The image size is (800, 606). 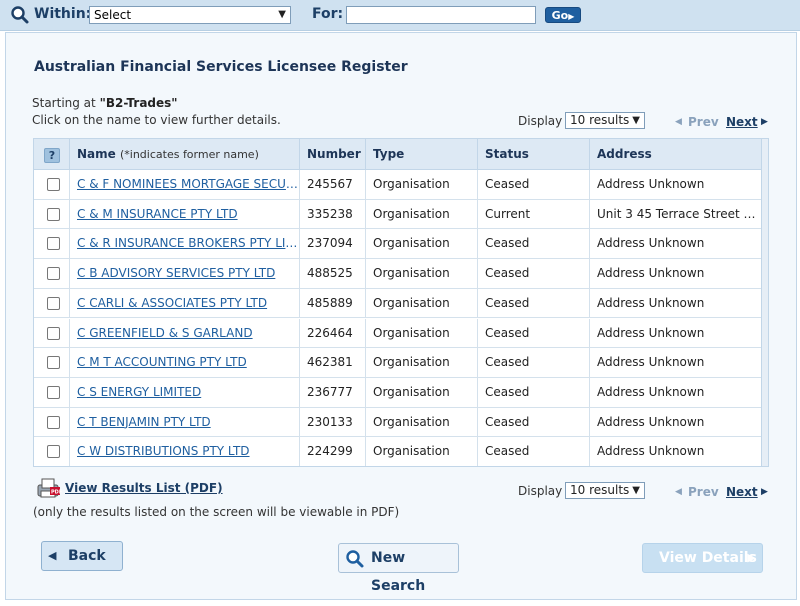 I want to click on table-scrollbar, so click(x=764, y=302).